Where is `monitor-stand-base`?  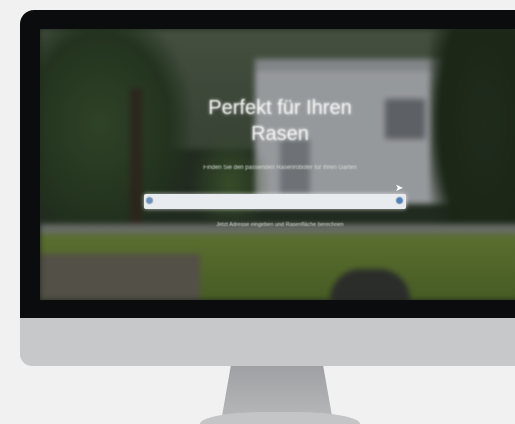
monitor-stand-base is located at coordinates (280, 418).